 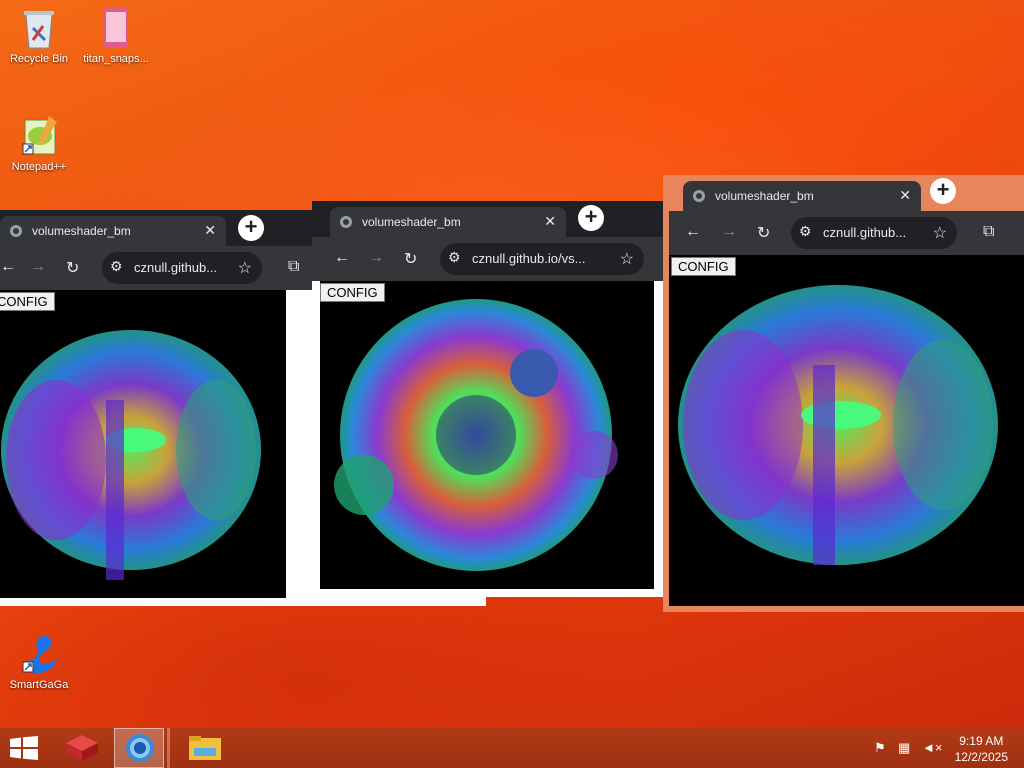 I want to click on red-cube-icon, so click(x=82, y=748).